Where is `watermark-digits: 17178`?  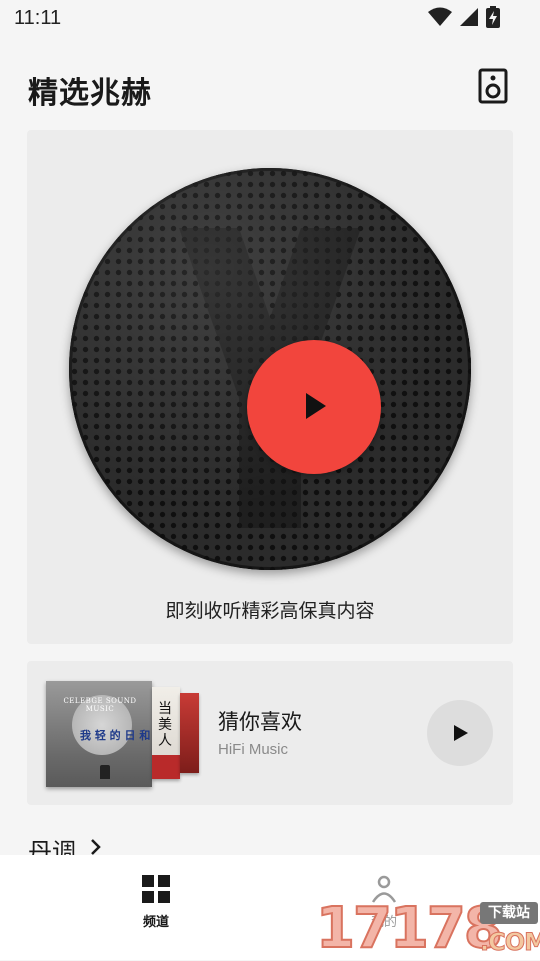
watermark-digits: 17178 is located at coordinates (409, 928).